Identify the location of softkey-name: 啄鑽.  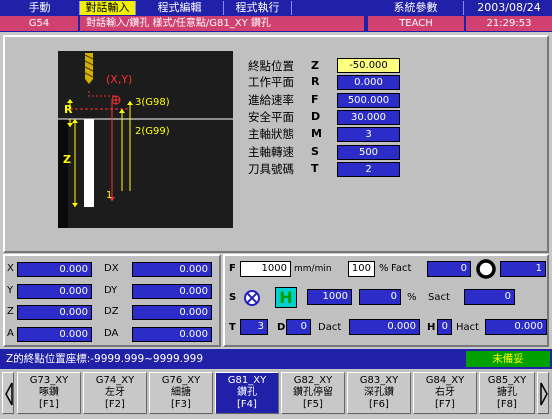
(49, 392).